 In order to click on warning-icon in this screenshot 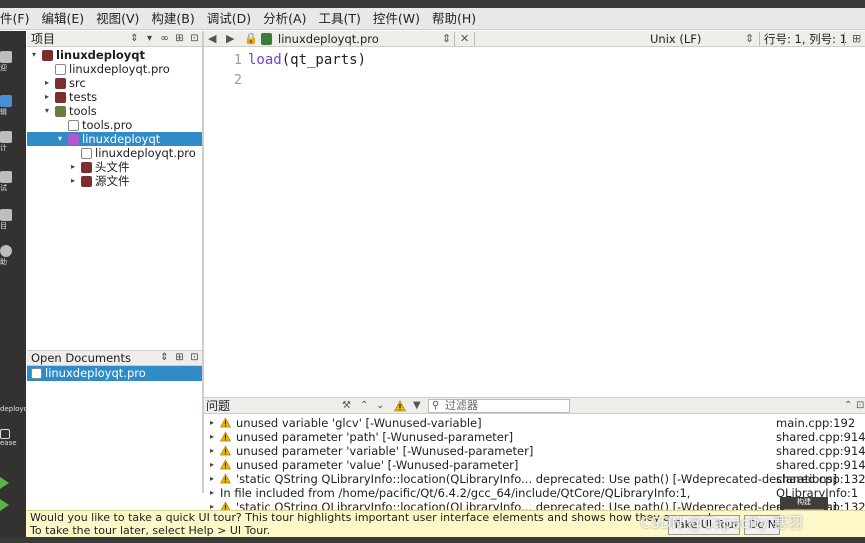, I will do `click(225, 422)`.